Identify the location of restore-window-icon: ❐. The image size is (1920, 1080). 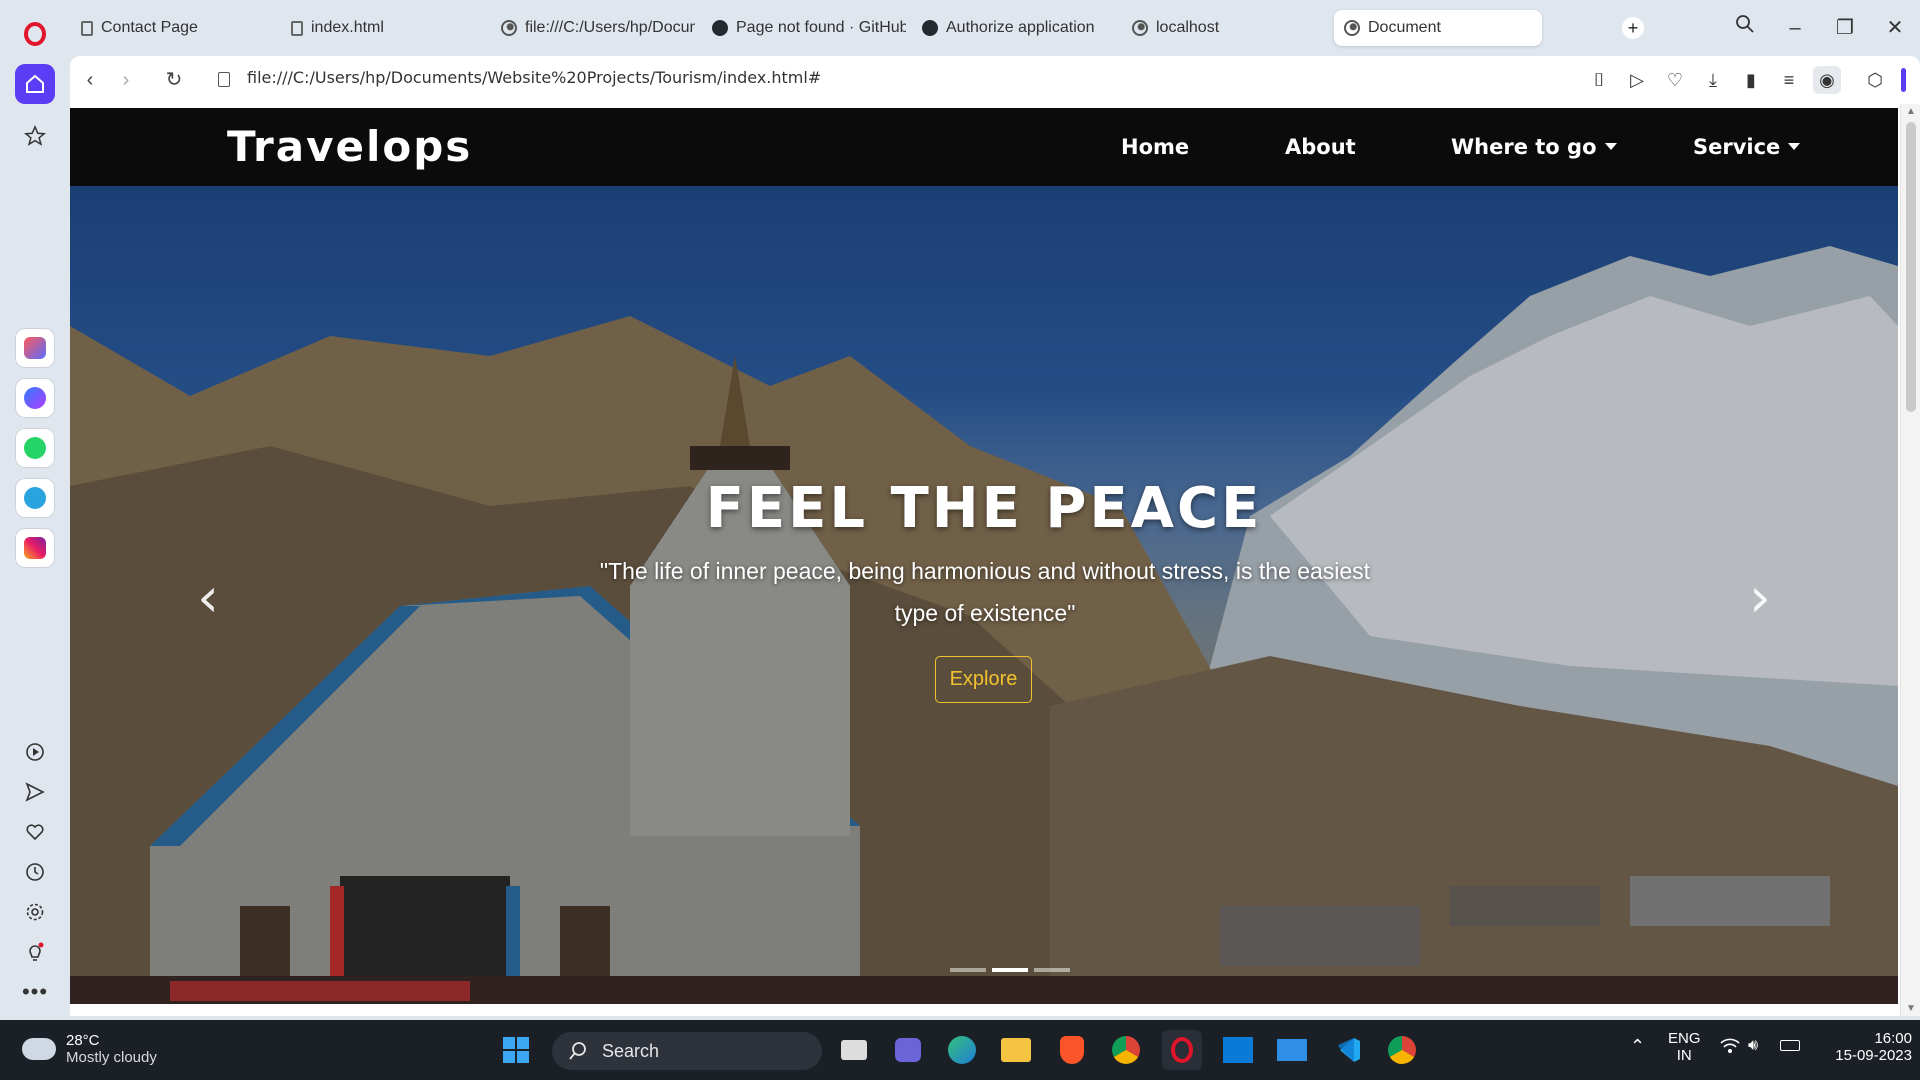
(1845, 28).